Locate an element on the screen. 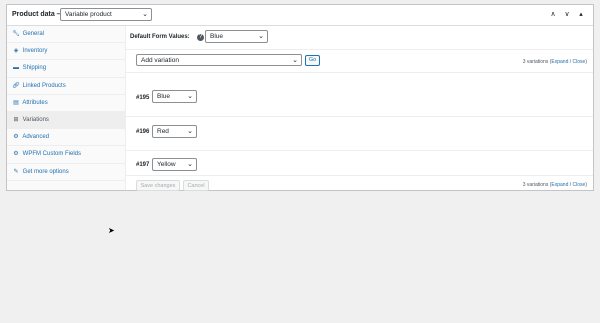  chevron-down-icon: ∨ is located at coordinates (567, 14).